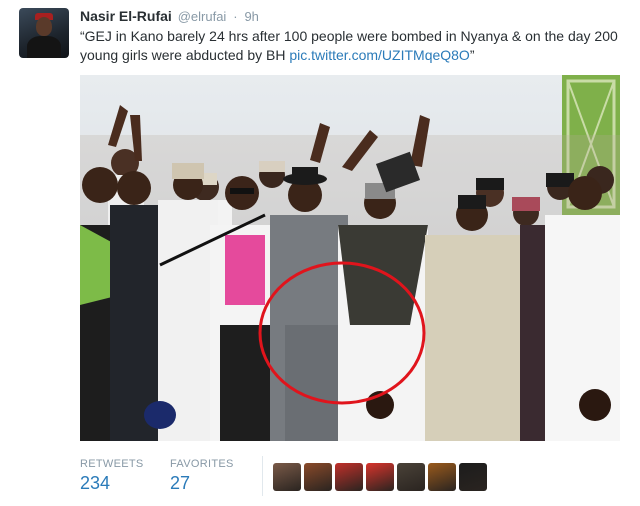 The width and height of the screenshot is (640, 506). I want to click on person-dark-suit, so click(136, 306).